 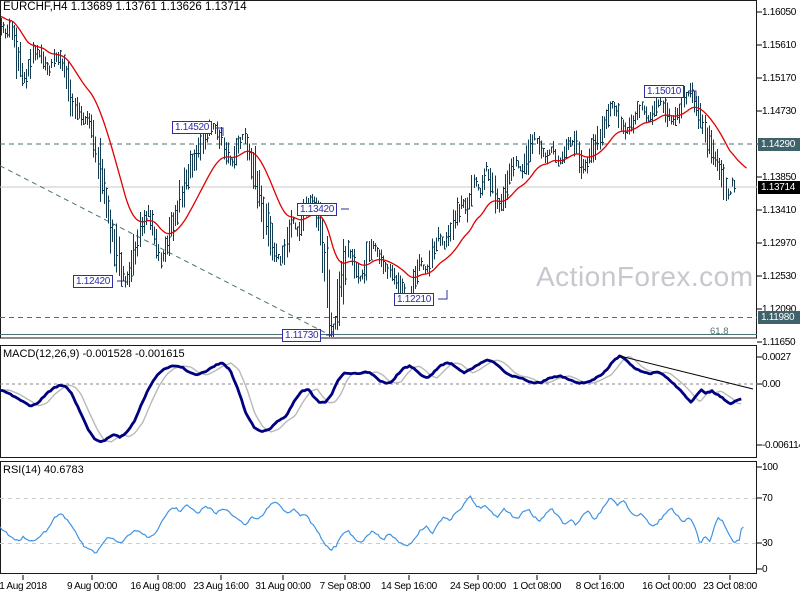 What do you see at coordinates (781, 445) in the screenshot?
I see `macd-axis-label: -0.006114` at bounding box center [781, 445].